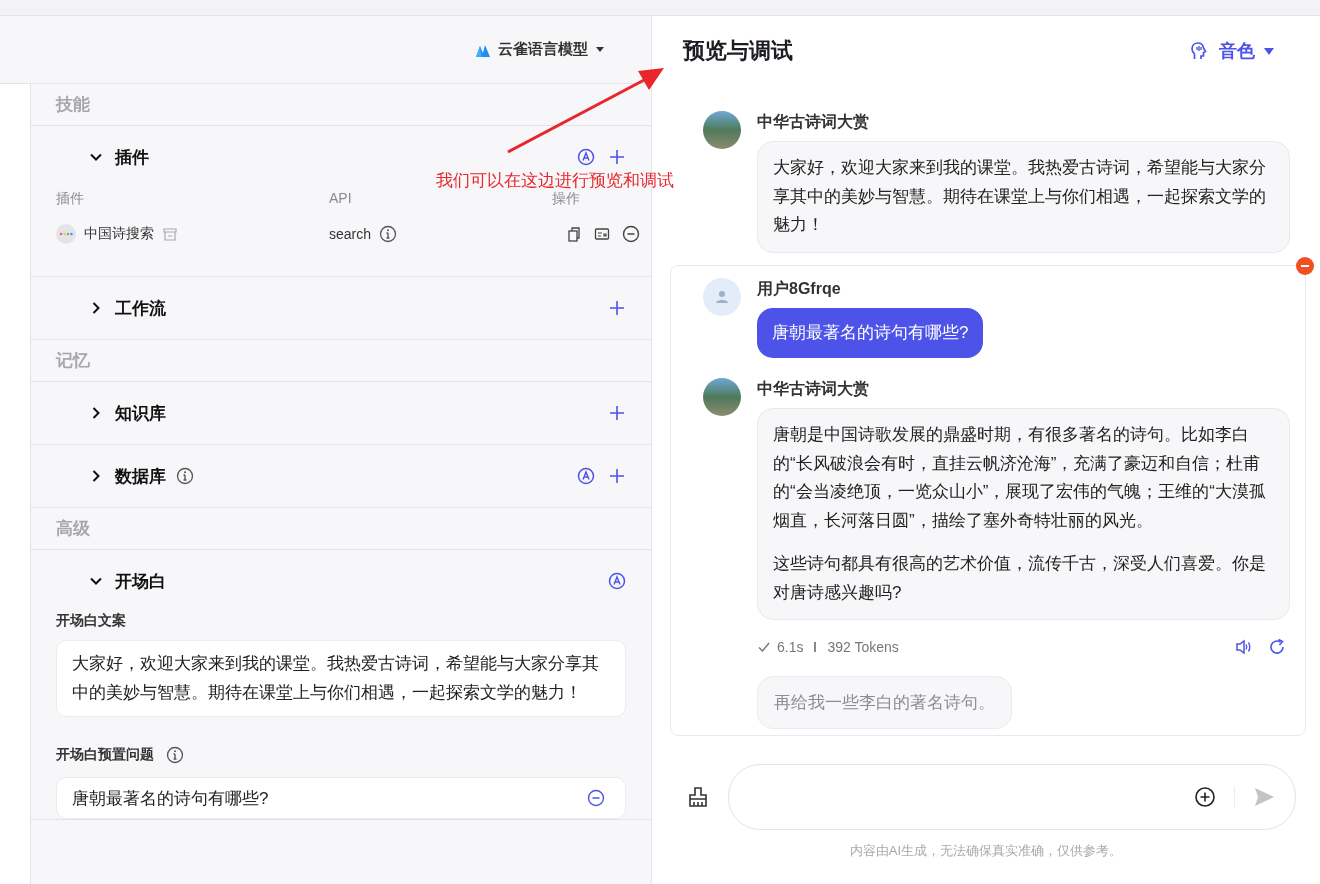  I want to click on message-text: 唐朝是中国诗歌发展的鼎盛时期，有很多著名的诗句。比如李白的“长风破浪会有时，直挂云帆济沧海”，充满了豪迈和自信；杜甫的“会当凌绝顶，一览众山小”，展现了宏伟的气魄；王维的“大漠孤烟直，长河落日圆”，描绘了塞外奇特壮丽的风光。, so click(1020, 478).